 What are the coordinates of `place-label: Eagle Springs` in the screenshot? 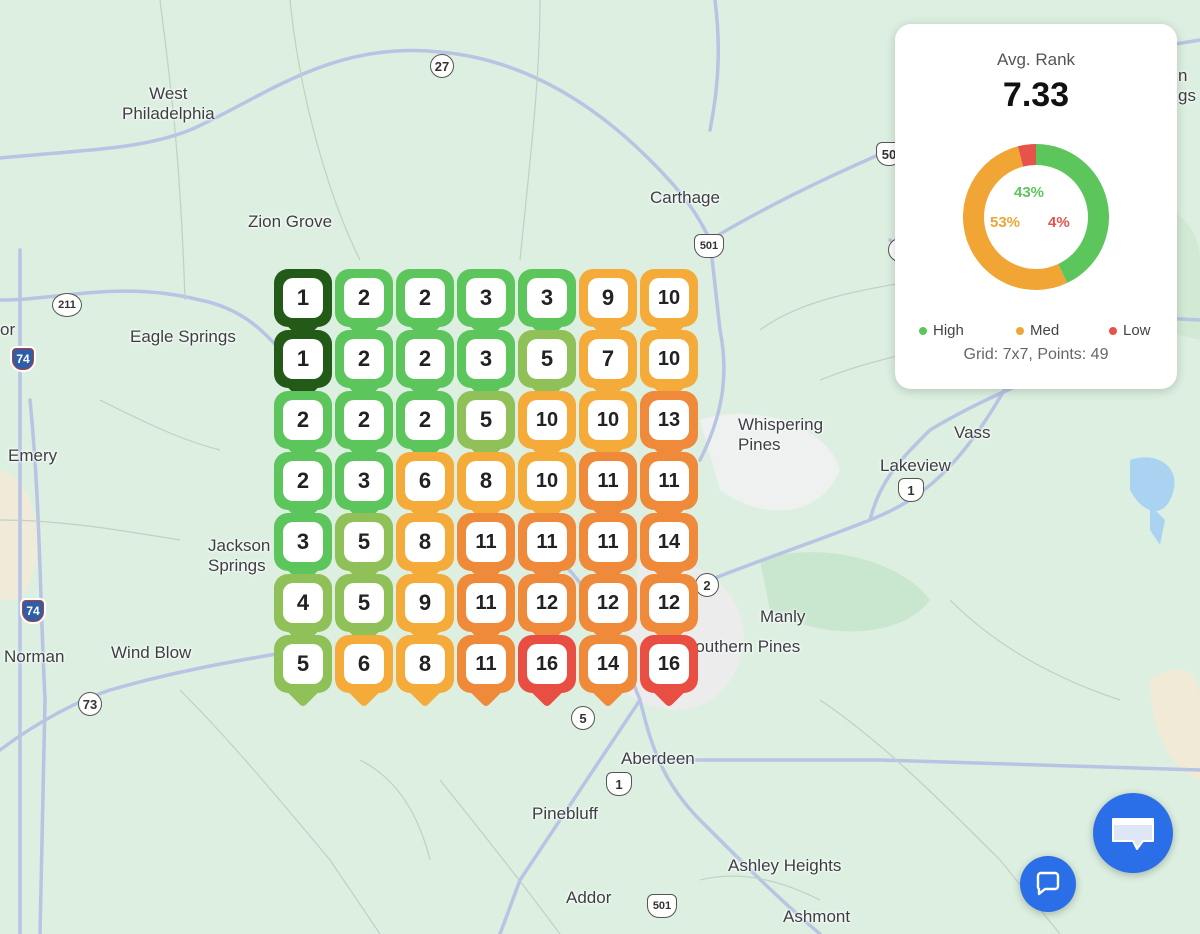 It's located at (183, 336).